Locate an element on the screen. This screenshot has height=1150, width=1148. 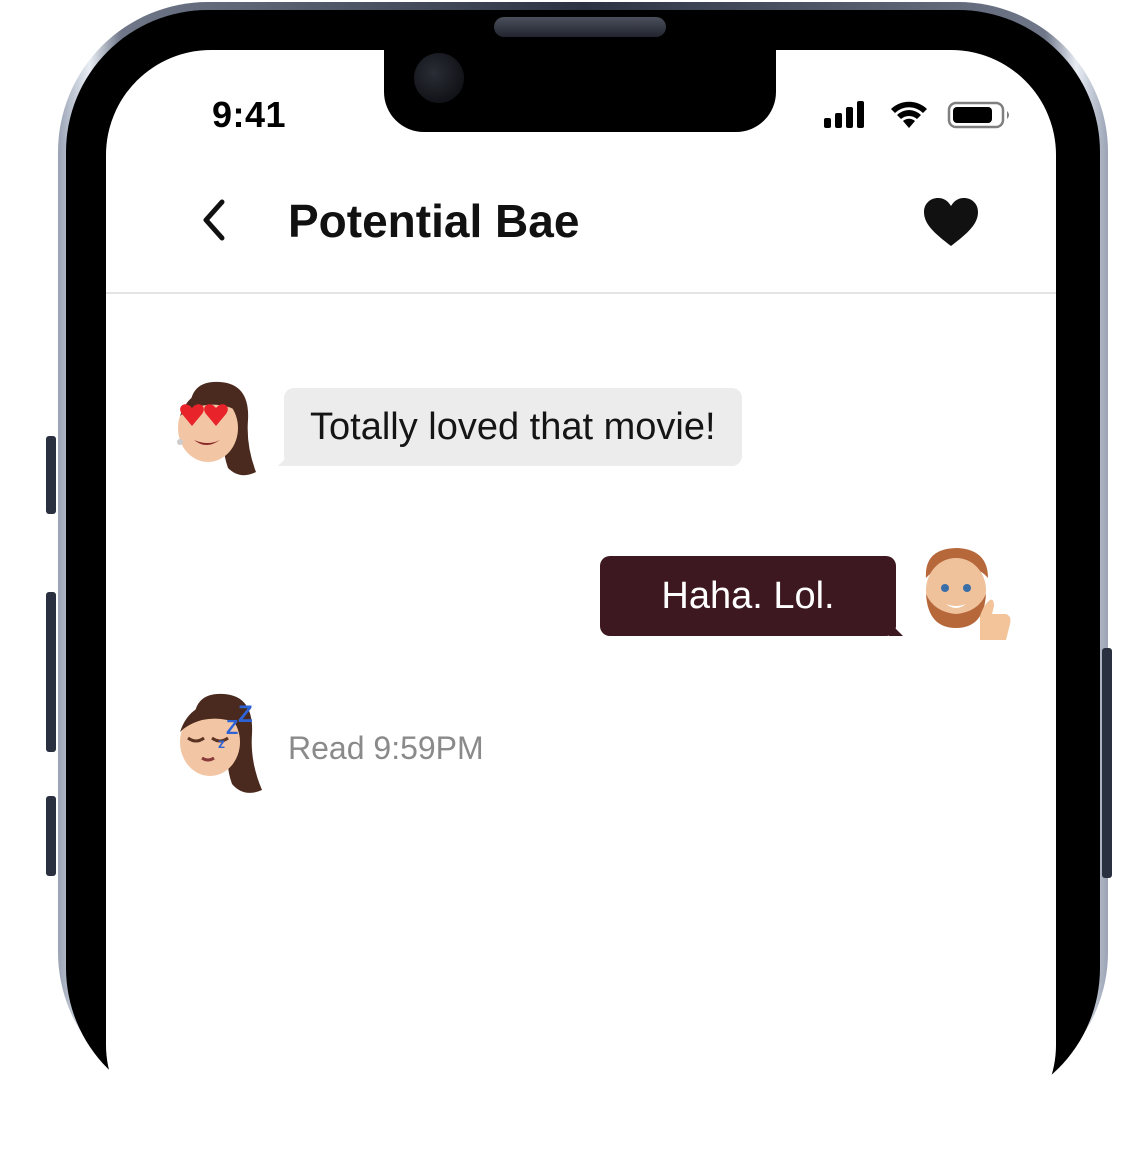
mute-switch is located at coordinates (51, 475).